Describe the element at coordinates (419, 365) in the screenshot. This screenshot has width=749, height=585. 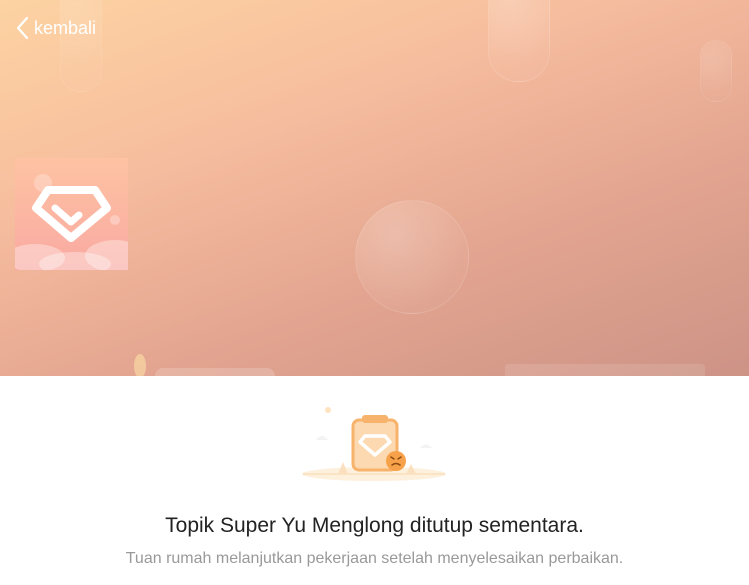
I see `blurred-background-detail` at that location.